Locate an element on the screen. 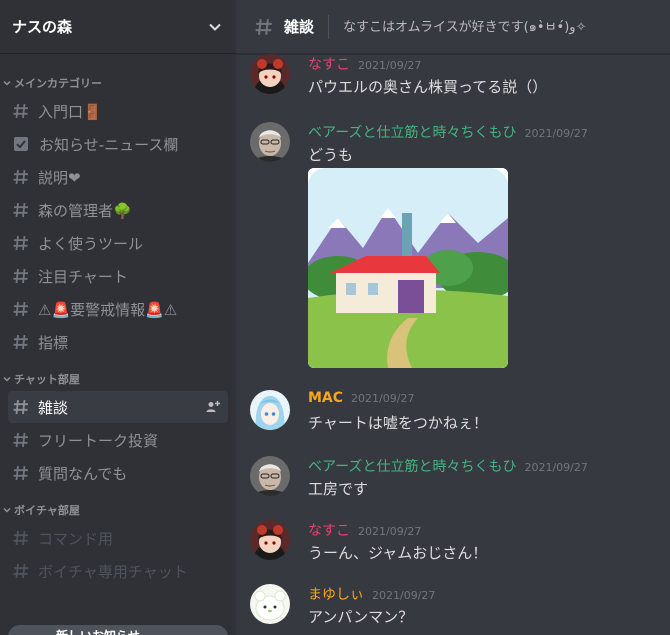  channel-label: 雑談 is located at coordinates (53, 407).